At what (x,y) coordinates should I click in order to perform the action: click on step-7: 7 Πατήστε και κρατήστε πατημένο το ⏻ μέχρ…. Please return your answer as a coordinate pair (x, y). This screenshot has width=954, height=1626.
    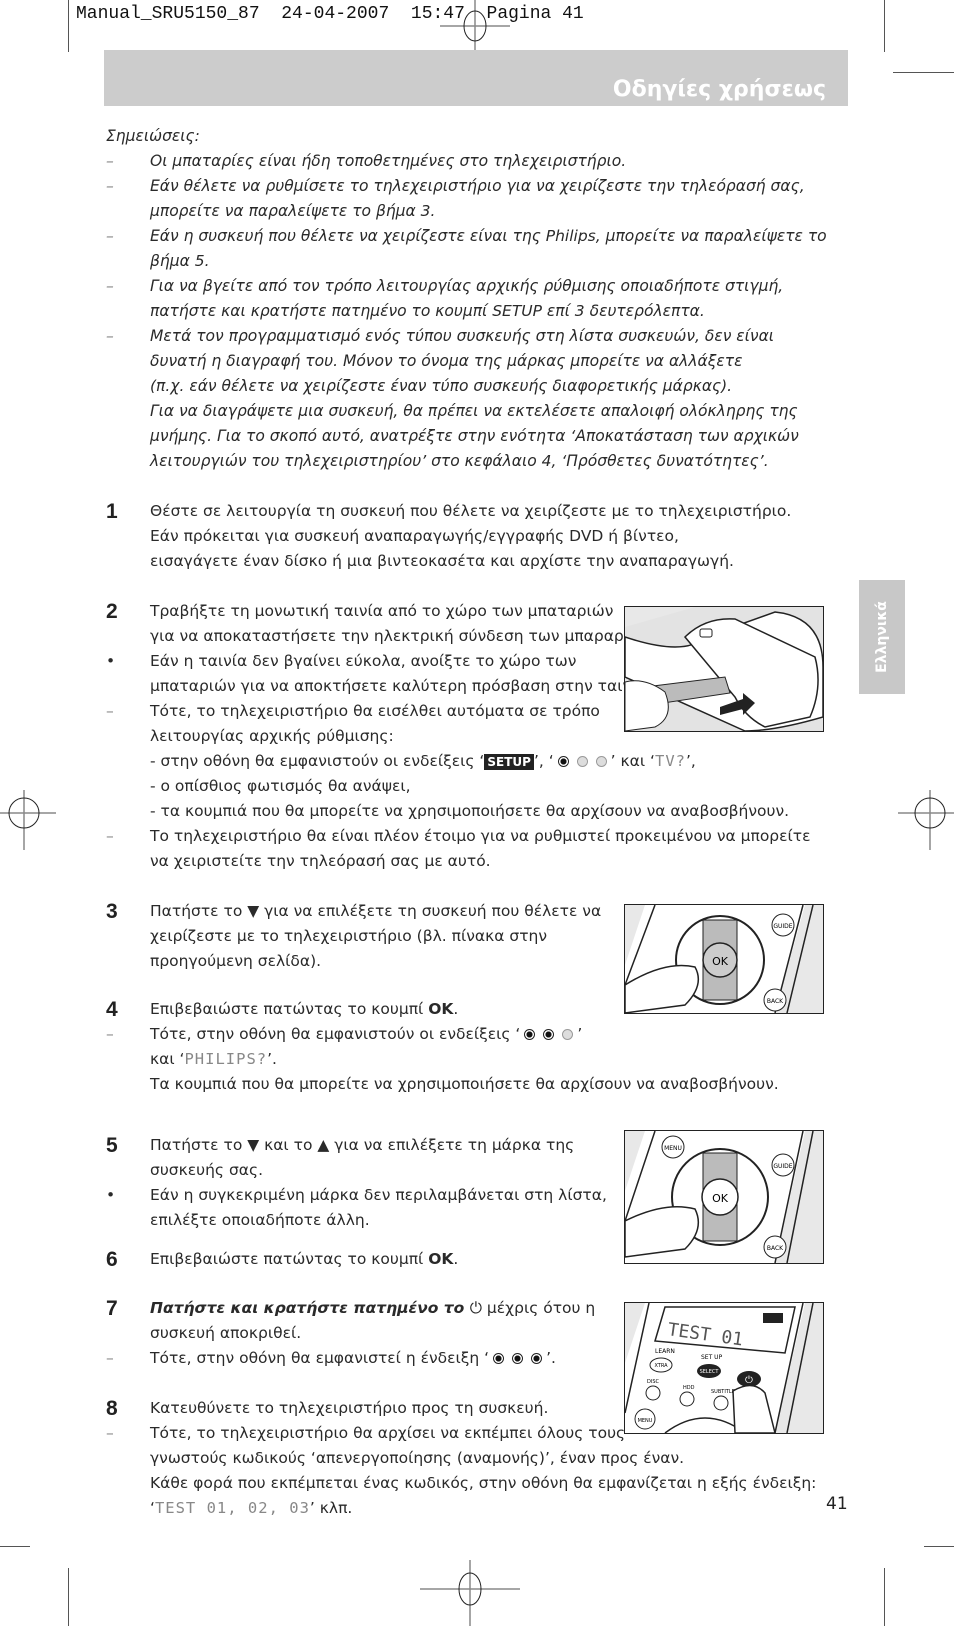
    Looking at the image, I should click on (351, 1332).